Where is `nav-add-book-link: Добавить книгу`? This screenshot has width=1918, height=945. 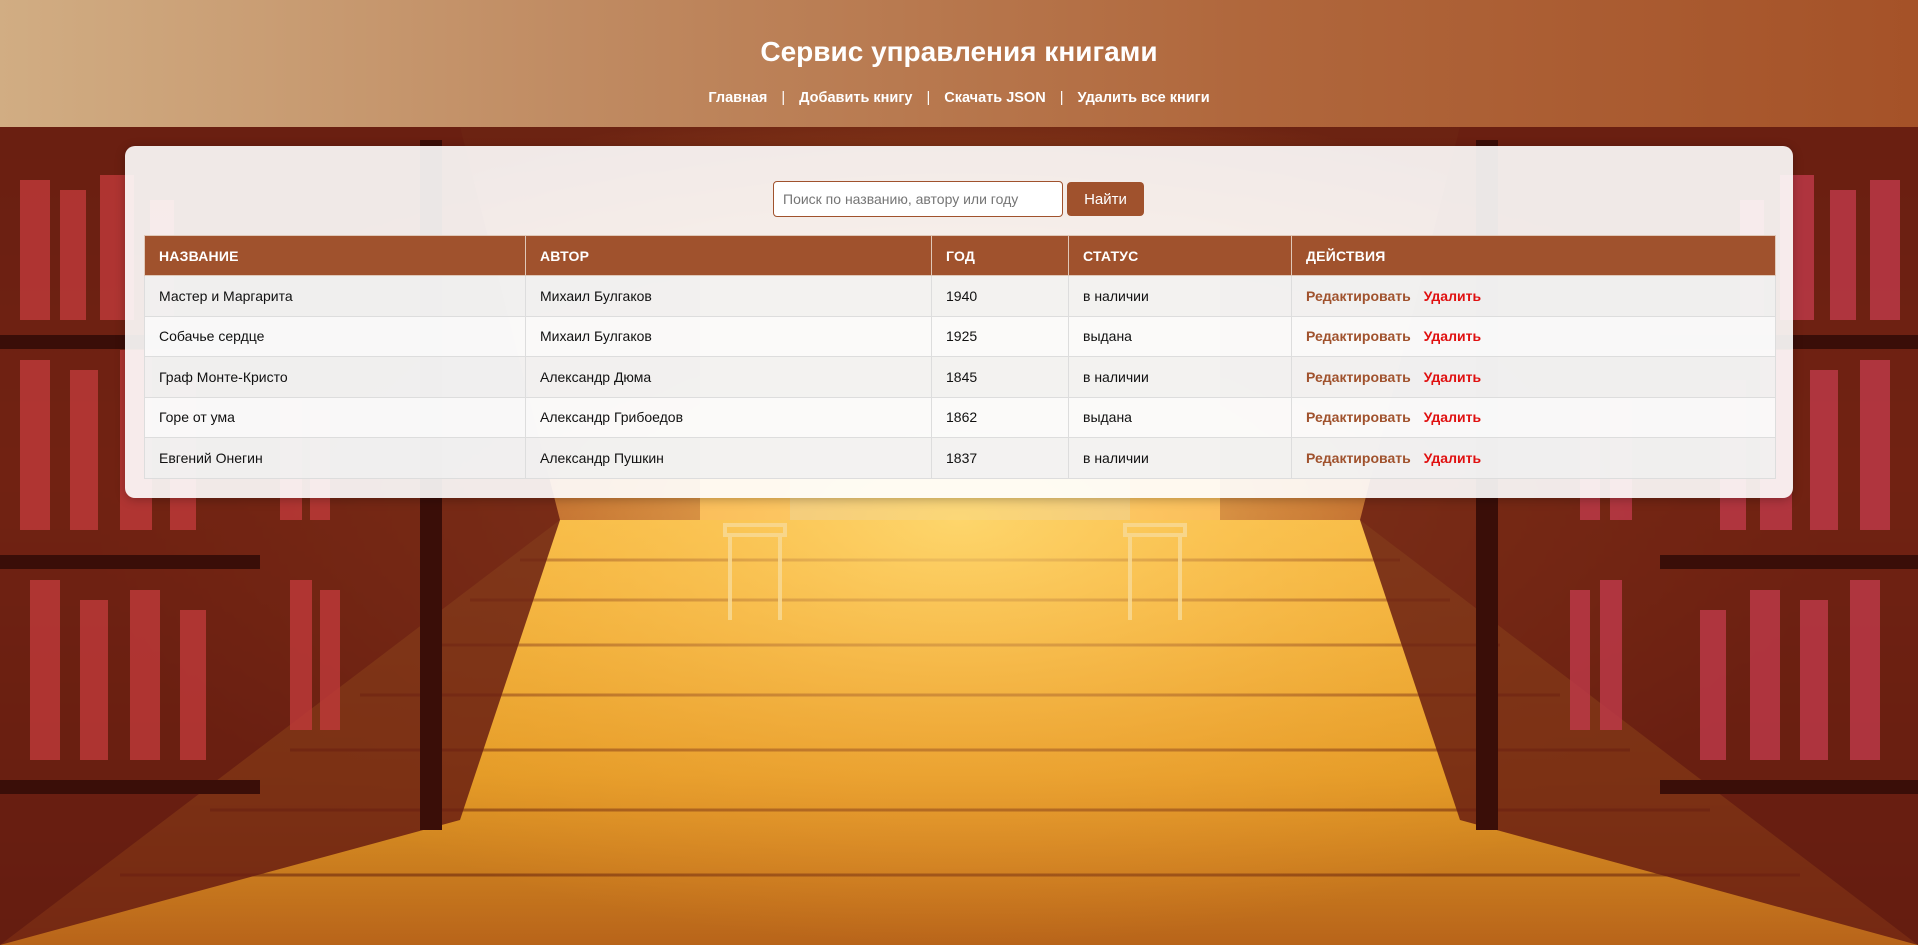
nav-add-book-link: Добавить книгу is located at coordinates (855, 98).